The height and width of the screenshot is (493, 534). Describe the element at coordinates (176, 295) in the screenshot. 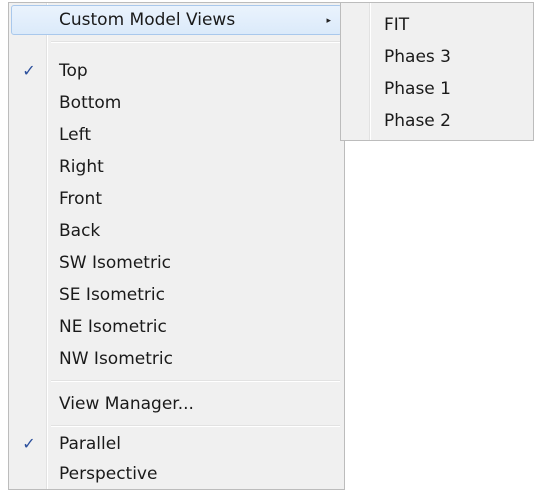

I see `menu-item-se-isometric: SE Isometric` at that location.